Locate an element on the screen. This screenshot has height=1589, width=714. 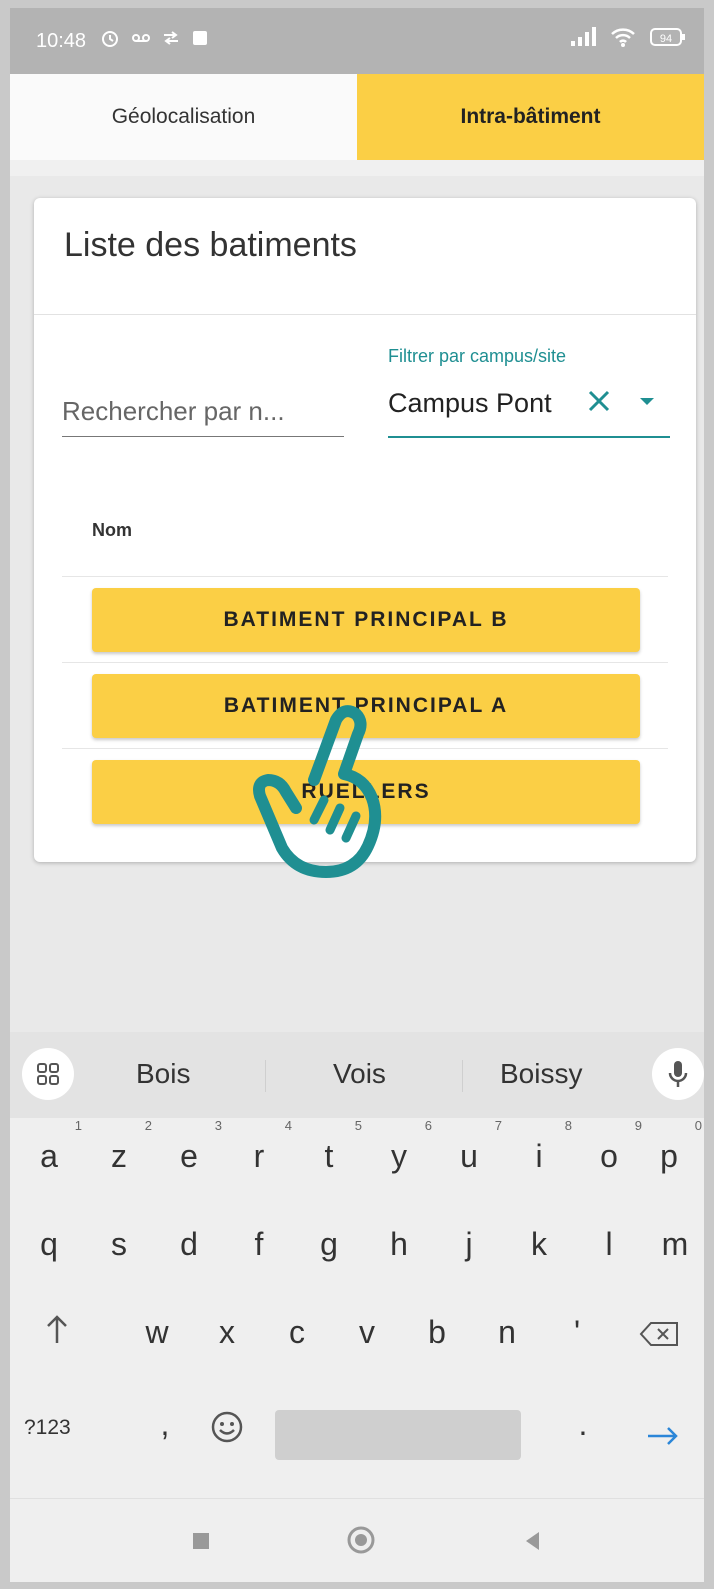
key-label: t is located at coordinates (329, 1156).